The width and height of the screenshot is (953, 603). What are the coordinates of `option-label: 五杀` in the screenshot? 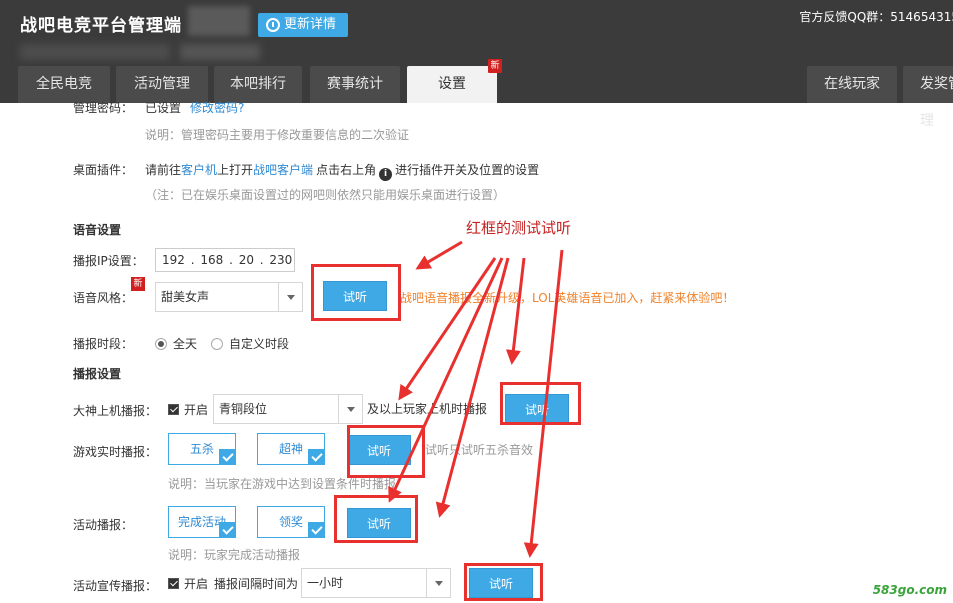 It's located at (201, 449).